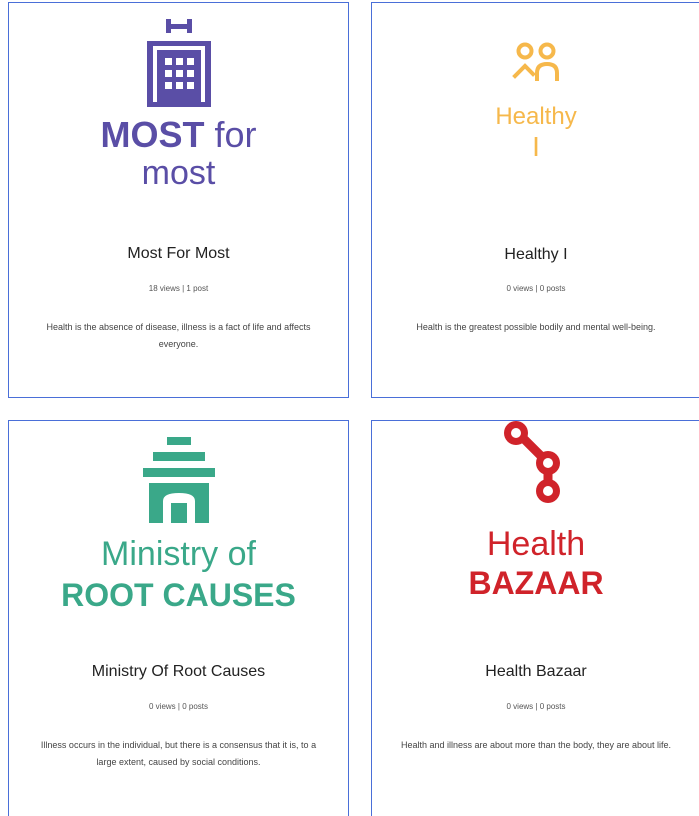 This screenshot has width=699, height=816. What do you see at coordinates (178, 254) in the screenshot?
I see `card-title: Most For Most` at bounding box center [178, 254].